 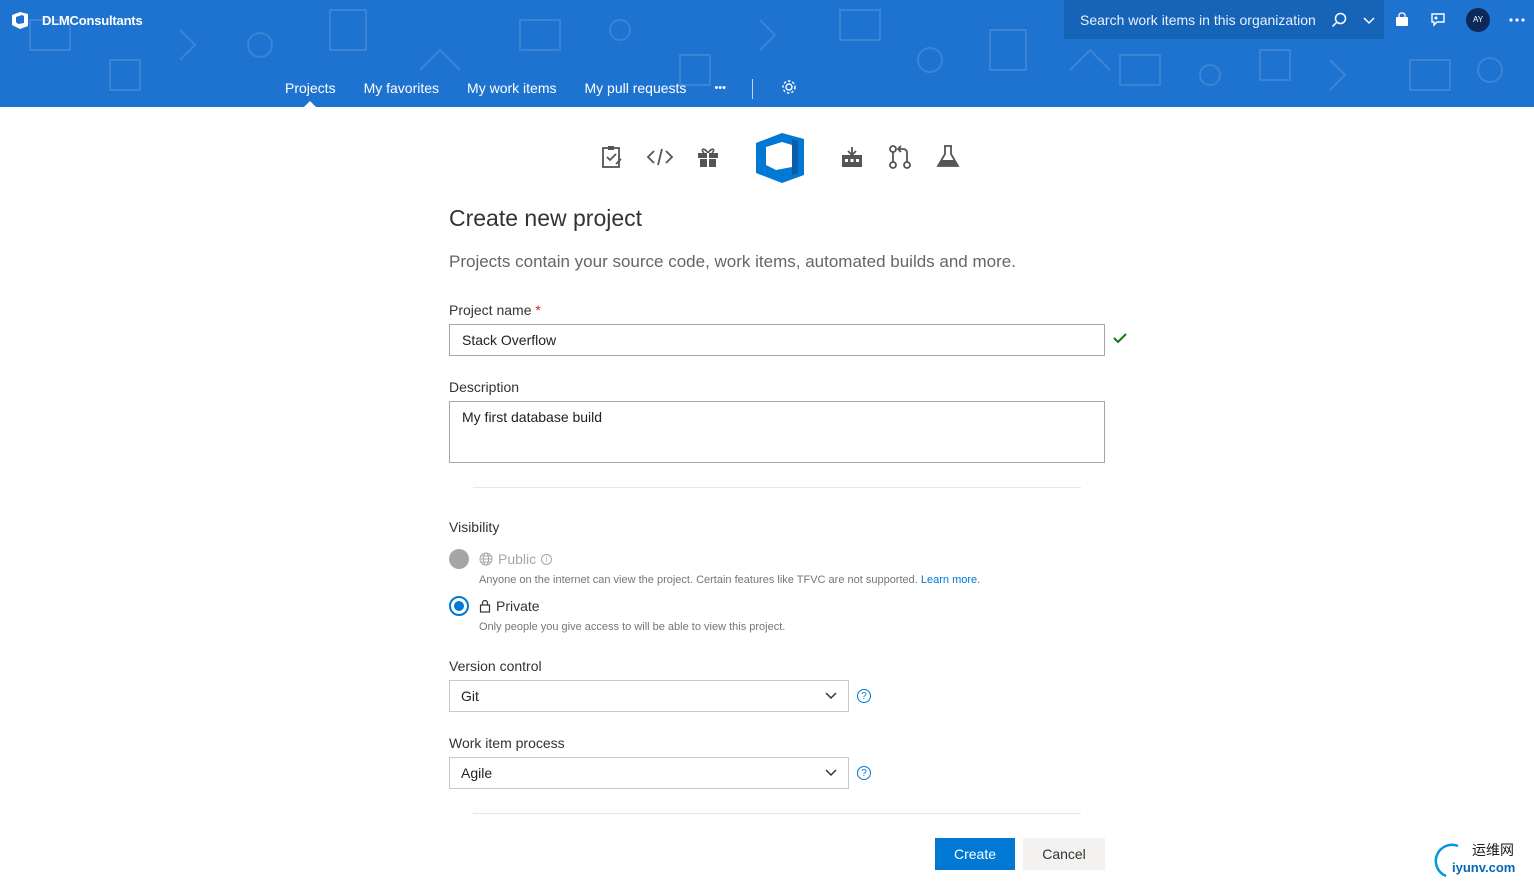 I want to click on project-name-value: Stack Overflow, so click(x=509, y=340).